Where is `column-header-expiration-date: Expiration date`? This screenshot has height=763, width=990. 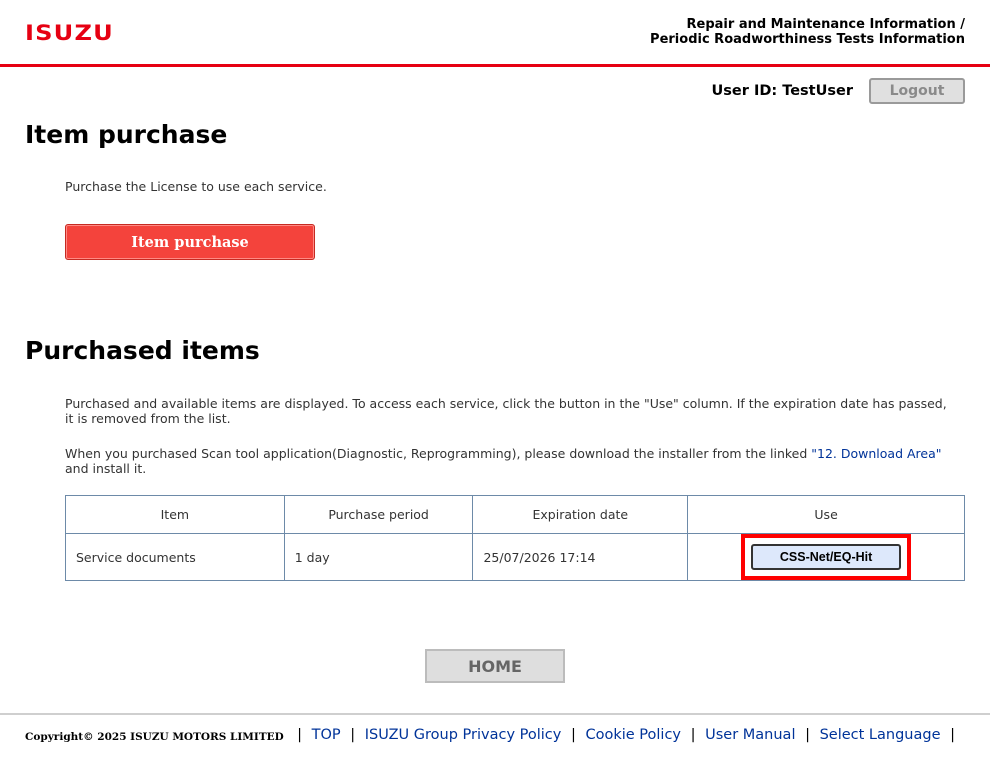 column-header-expiration-date: Expiration date is located at coordinates (580, 514).